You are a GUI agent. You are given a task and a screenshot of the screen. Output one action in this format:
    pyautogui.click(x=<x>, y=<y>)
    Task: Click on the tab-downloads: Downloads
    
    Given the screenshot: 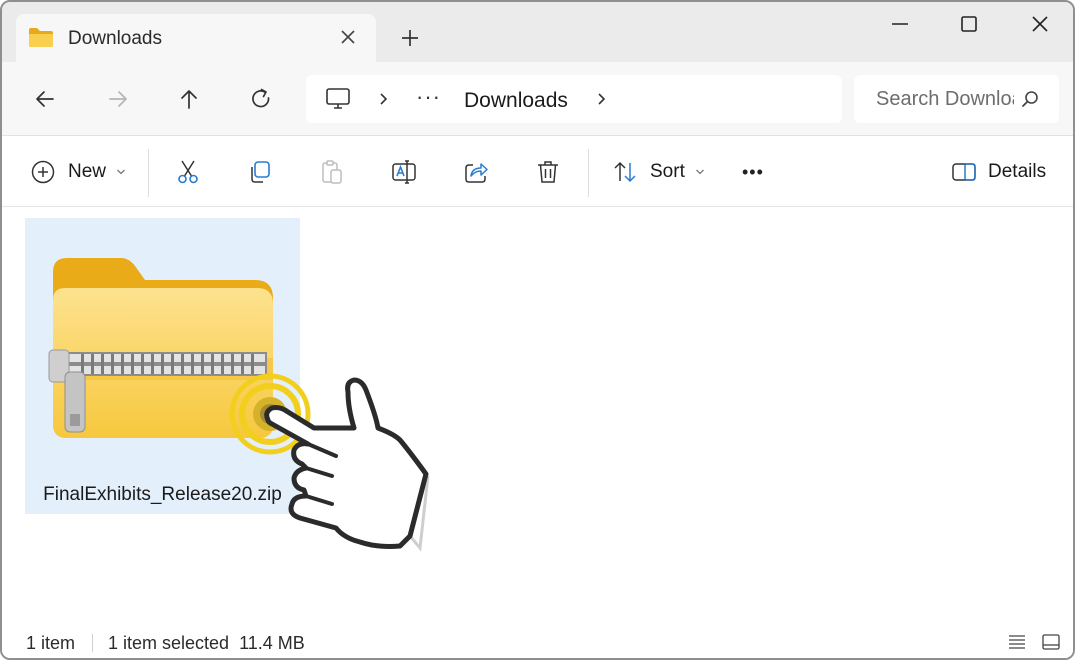 What is the action you would take?
    pyautogui.click(x=196, y=38)
    